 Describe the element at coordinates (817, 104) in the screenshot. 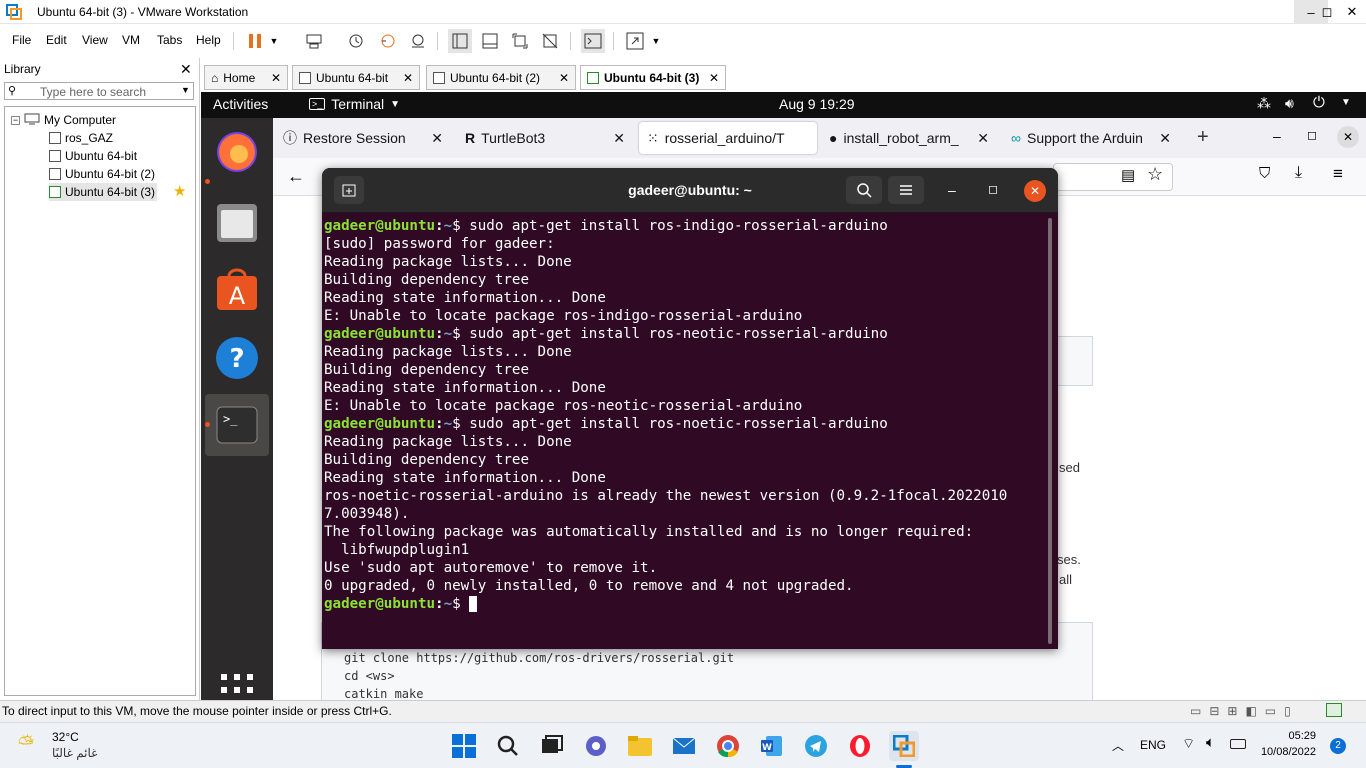

I see `clock: Aug 9 19:29` at that location.